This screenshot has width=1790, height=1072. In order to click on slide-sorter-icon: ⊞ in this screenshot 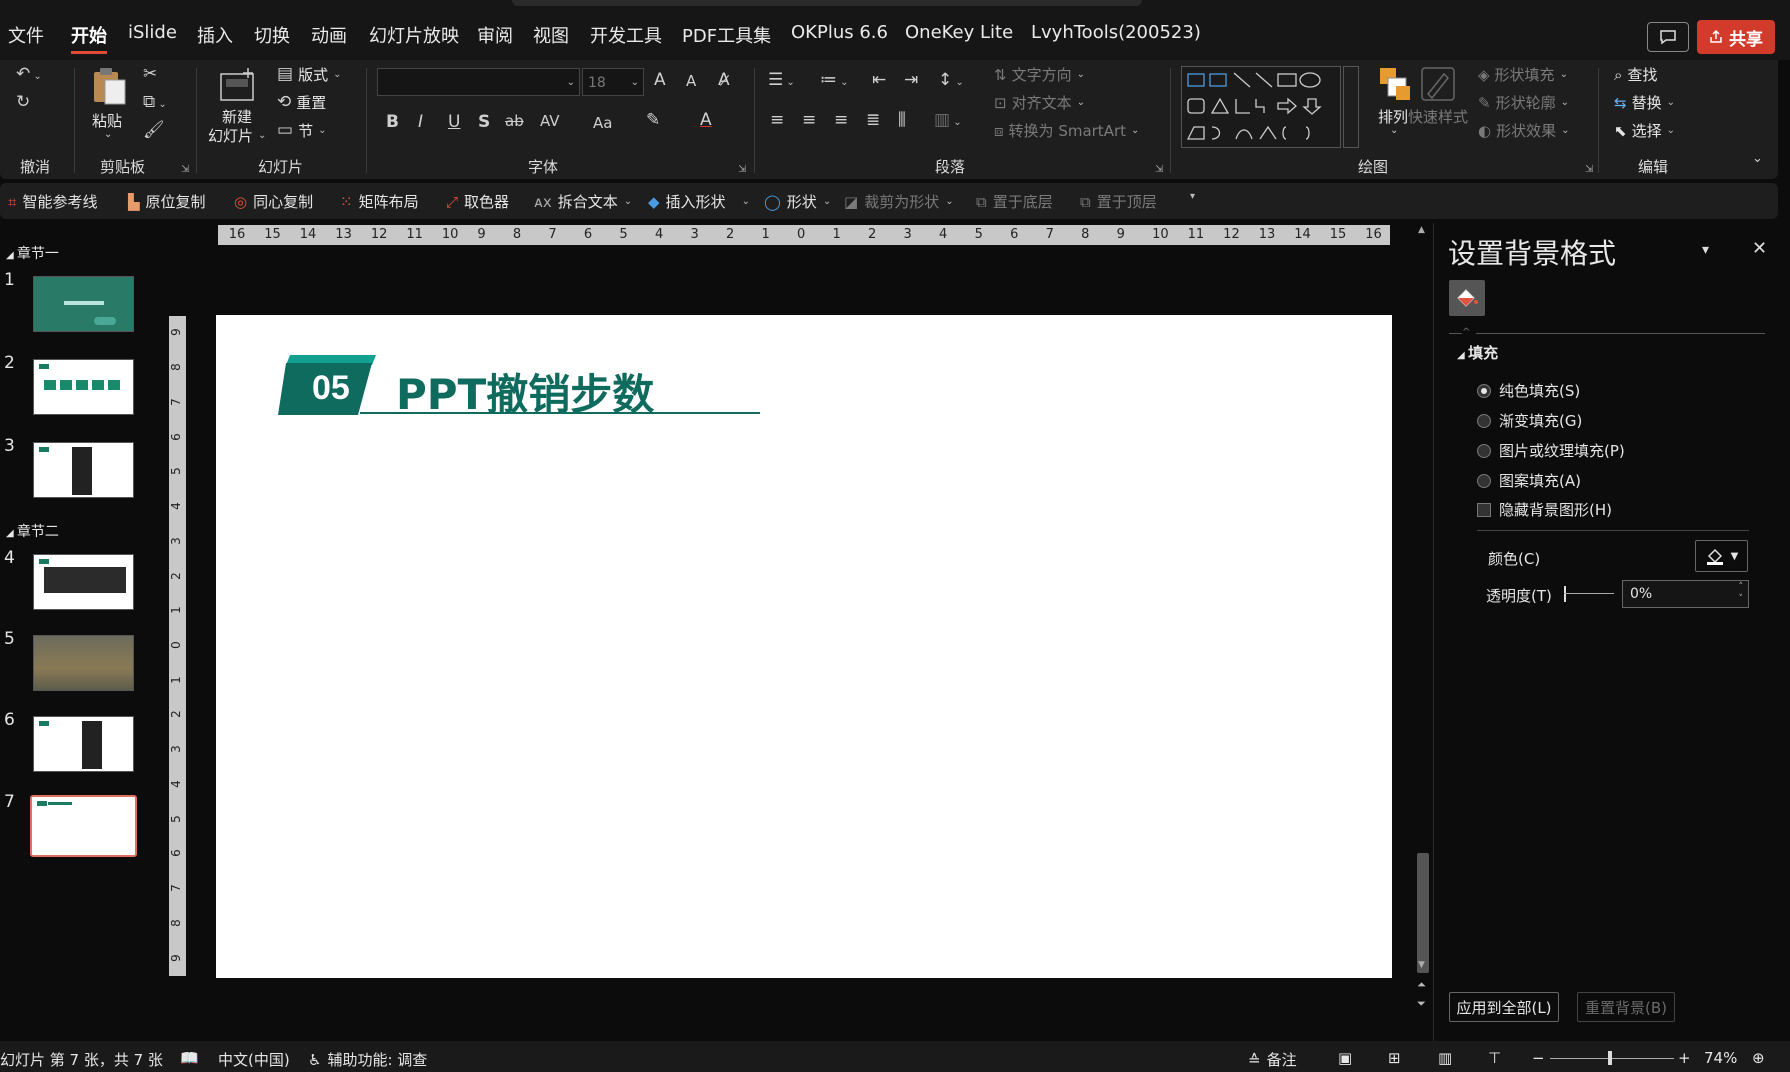, I will do `click(1394, 1058)`.